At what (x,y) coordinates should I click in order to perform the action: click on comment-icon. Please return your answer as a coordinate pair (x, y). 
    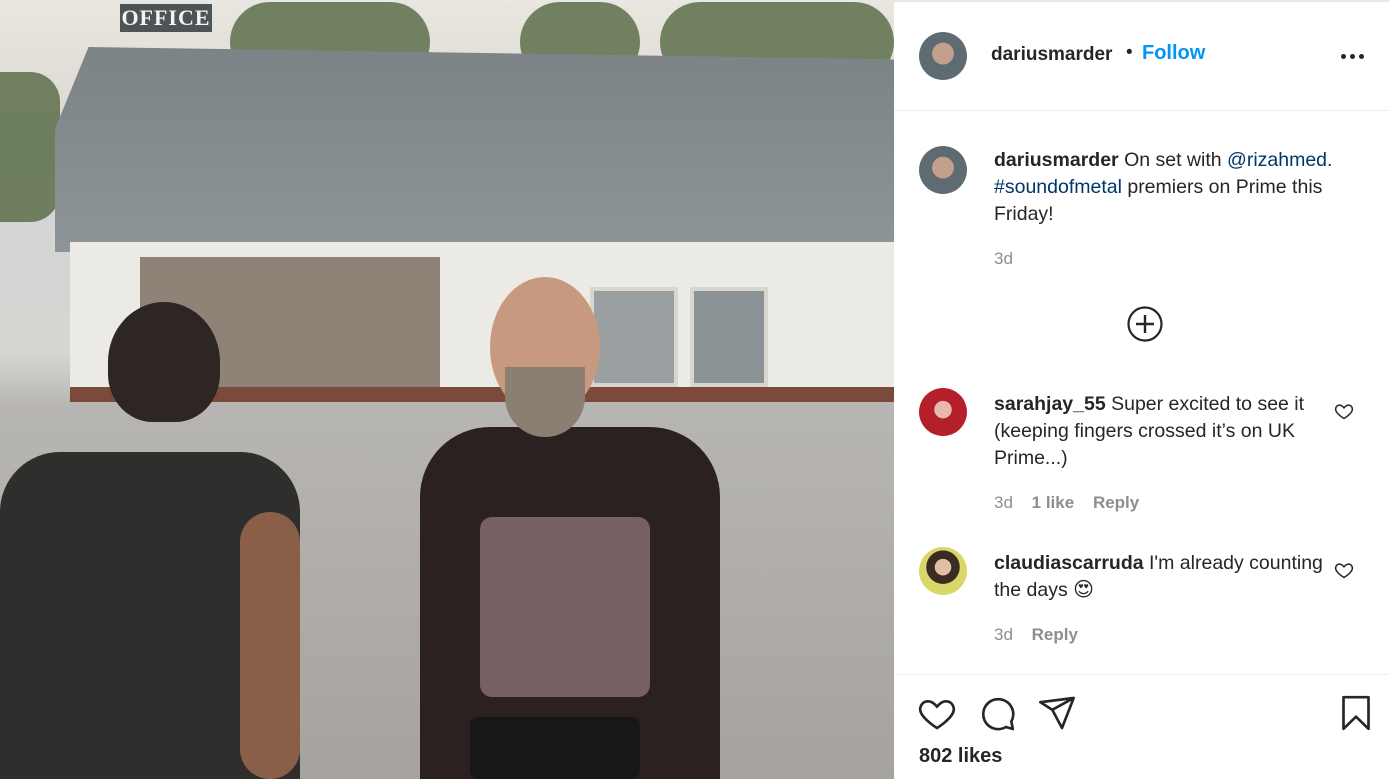
    Looking at the image, I should click on (997, 713).